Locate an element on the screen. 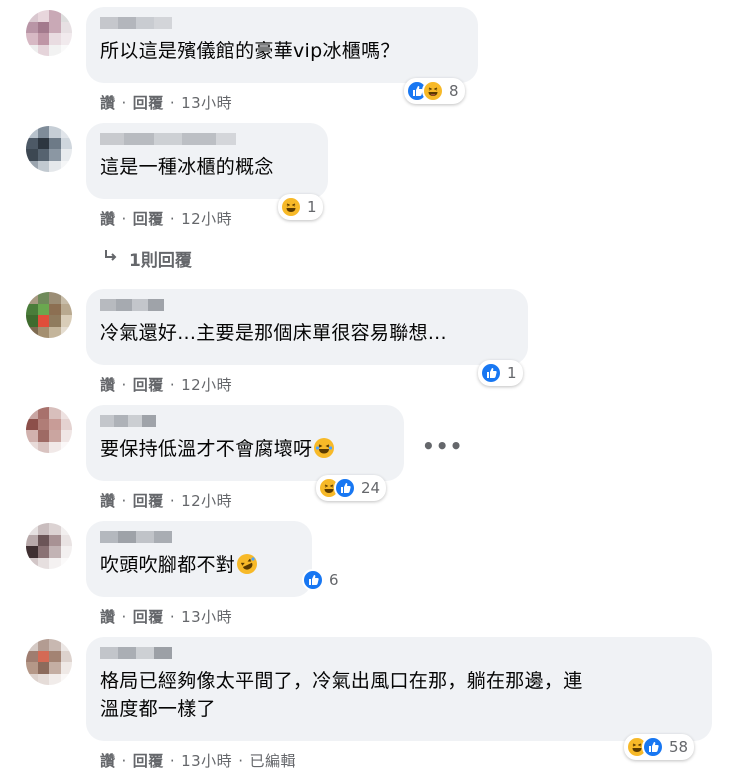 The width and height of the screenshot is (743, 784). reaction-count: 24 is located at coordinates (371, 488).